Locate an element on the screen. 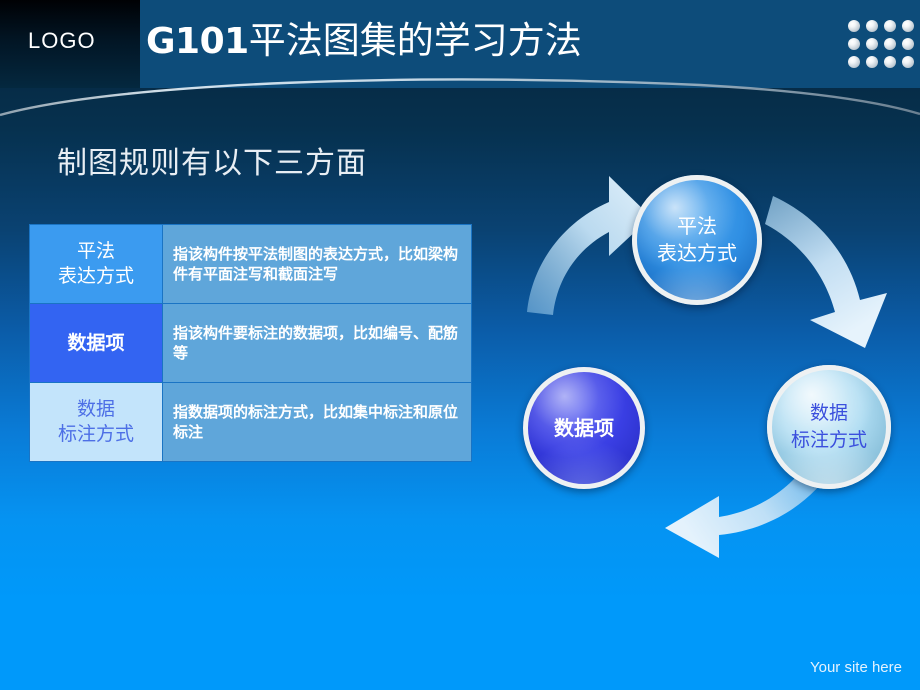 The image size is (920, 690). cycle-node-right-line2: 标注方式 is located at coordinates (828, 440).